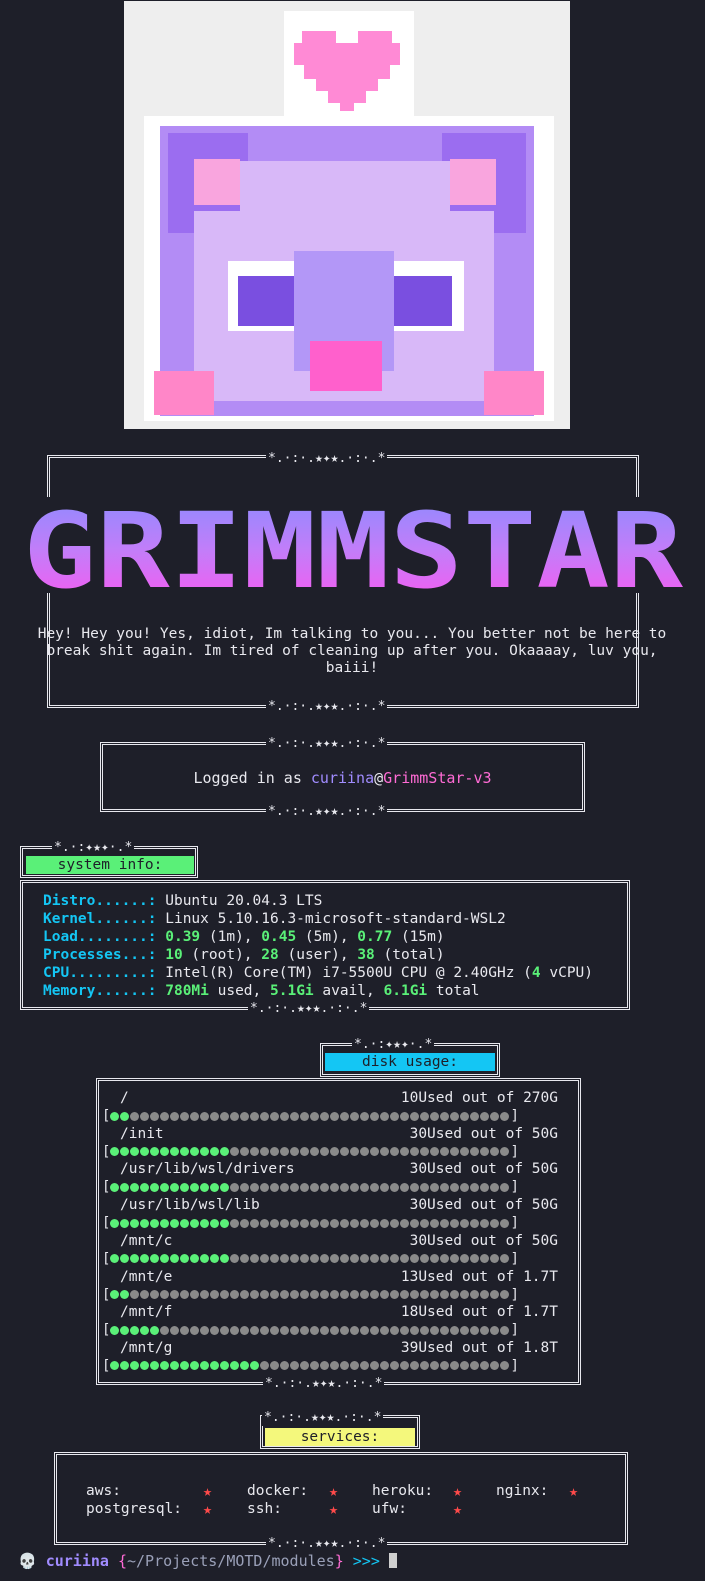  Describe the element at coordinates (437, 778) in the screenshot. I see `login-host: GrimmStar-v3` at that location.